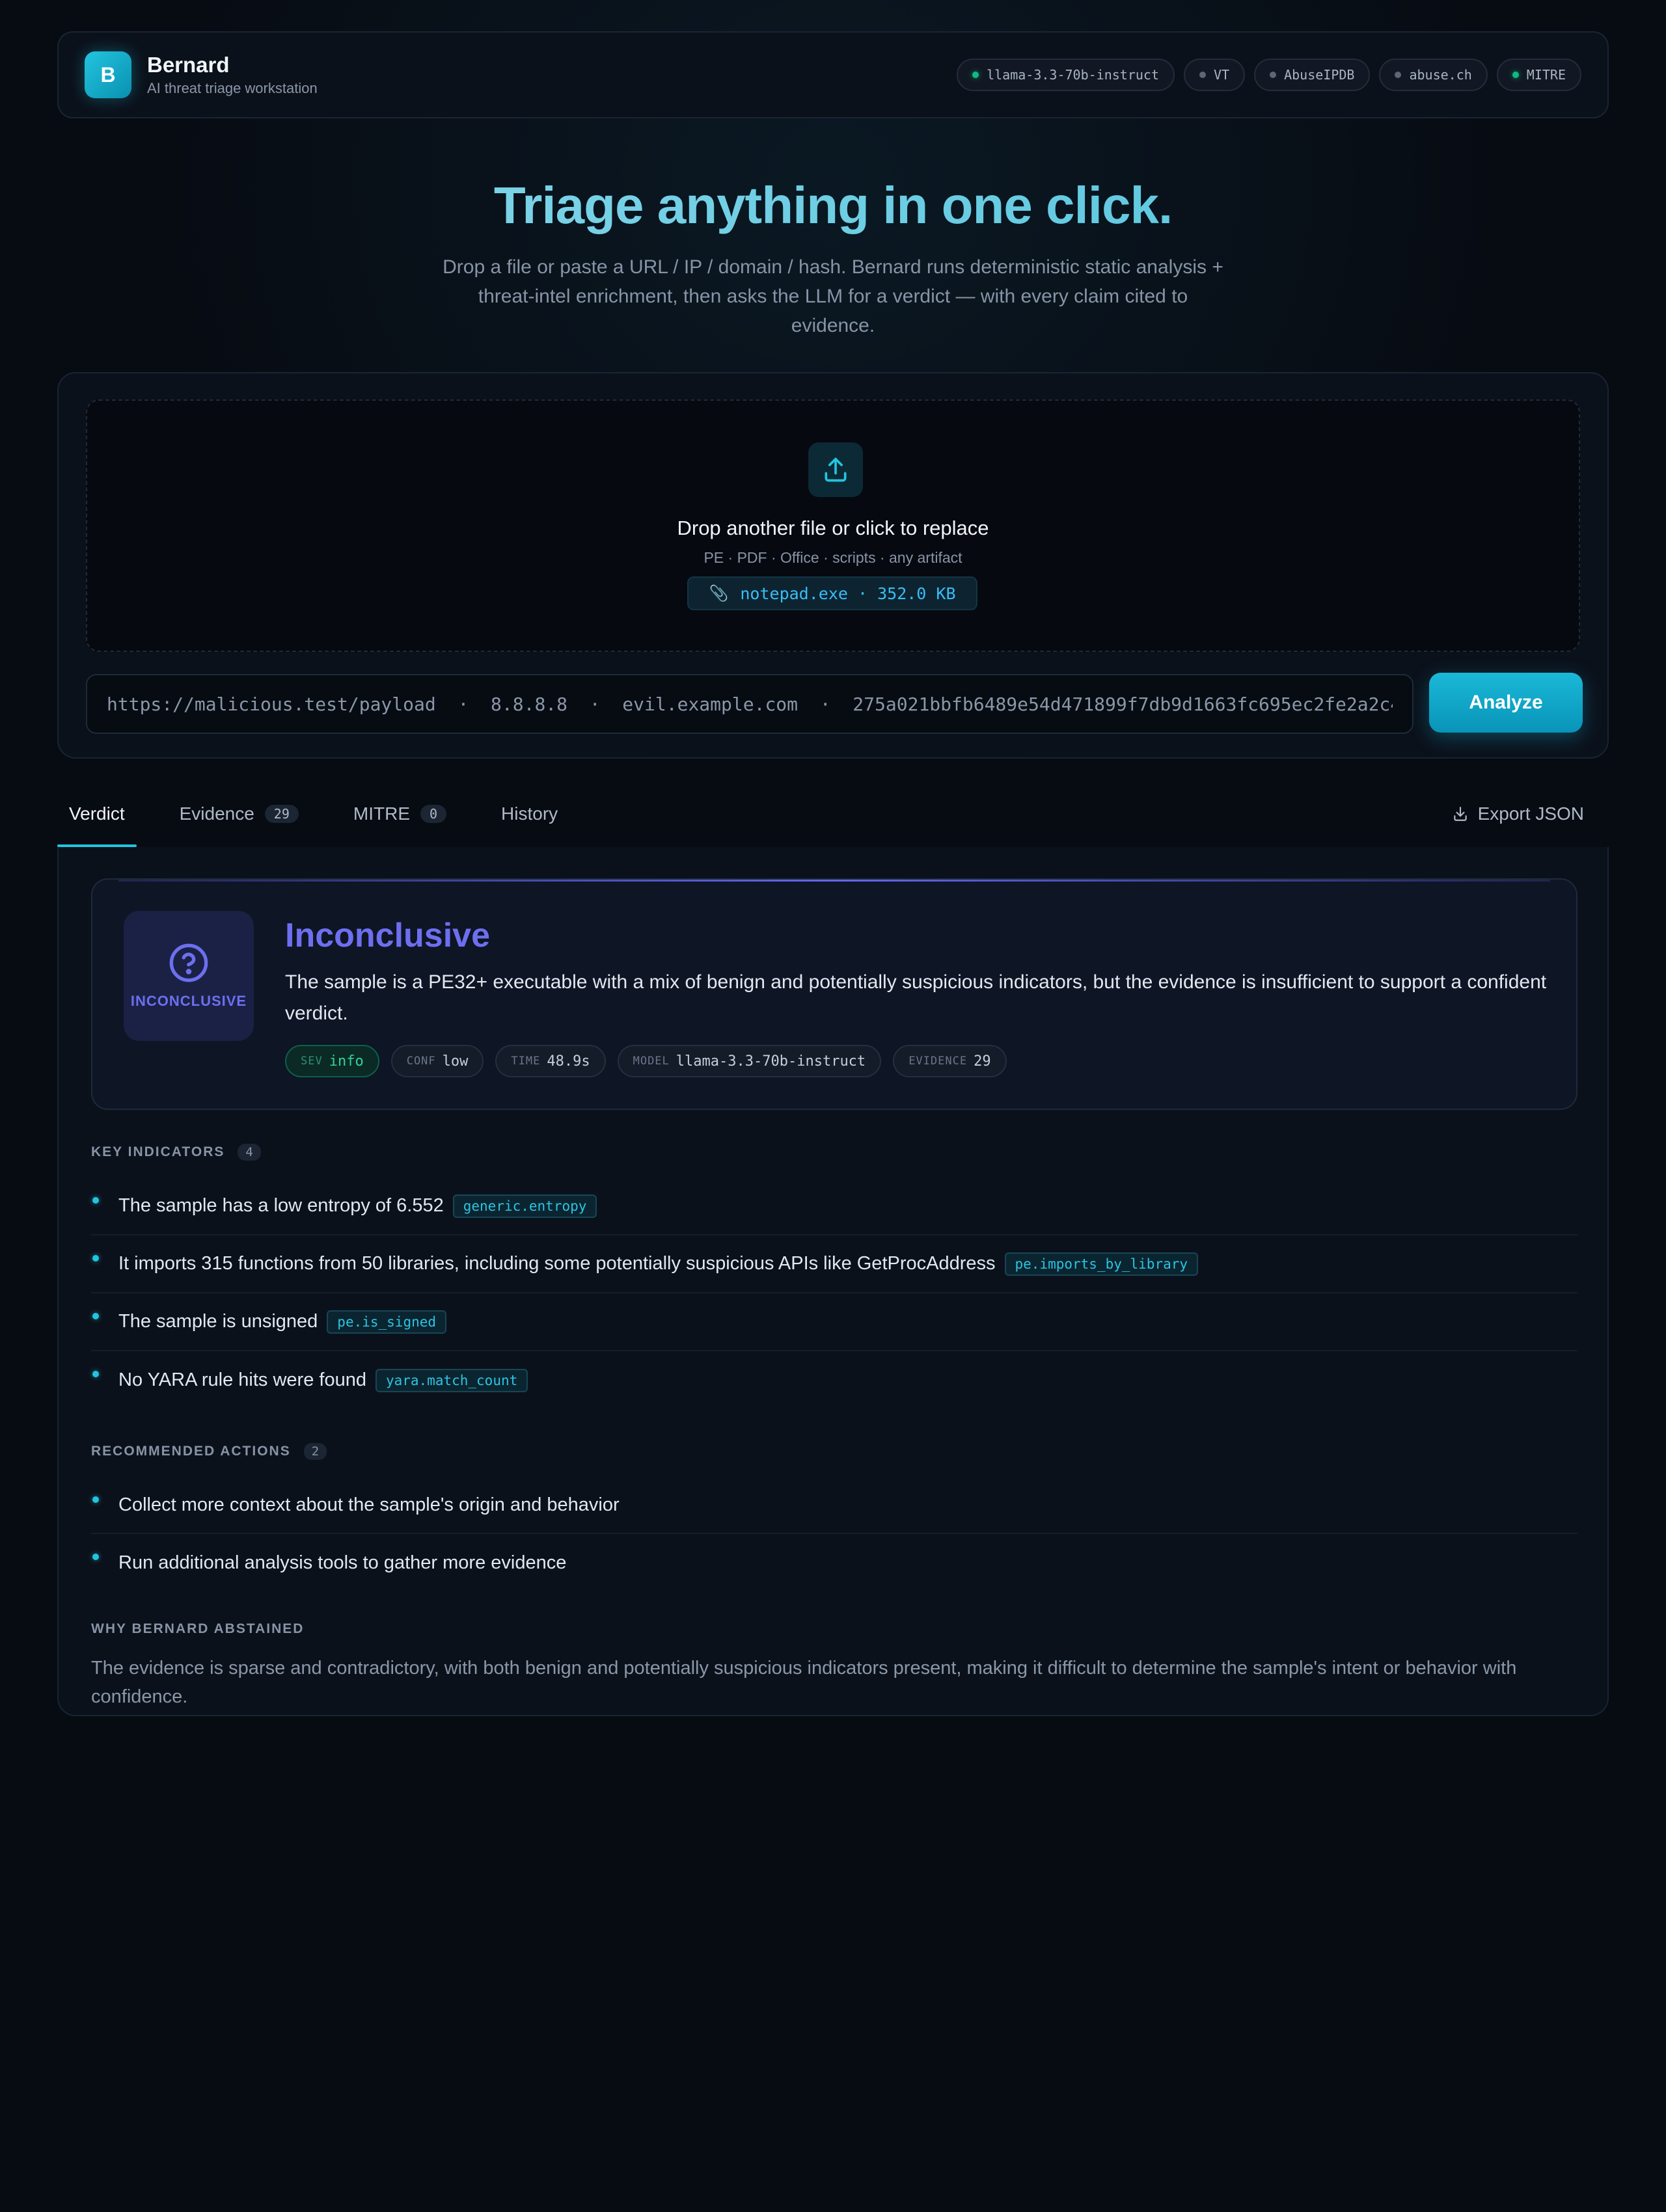 This screenshot has width=1666, height=2212. Describe the element at coordinates (281, 814) in the screenshot. I see `tab-count-badge: 29` at that location.